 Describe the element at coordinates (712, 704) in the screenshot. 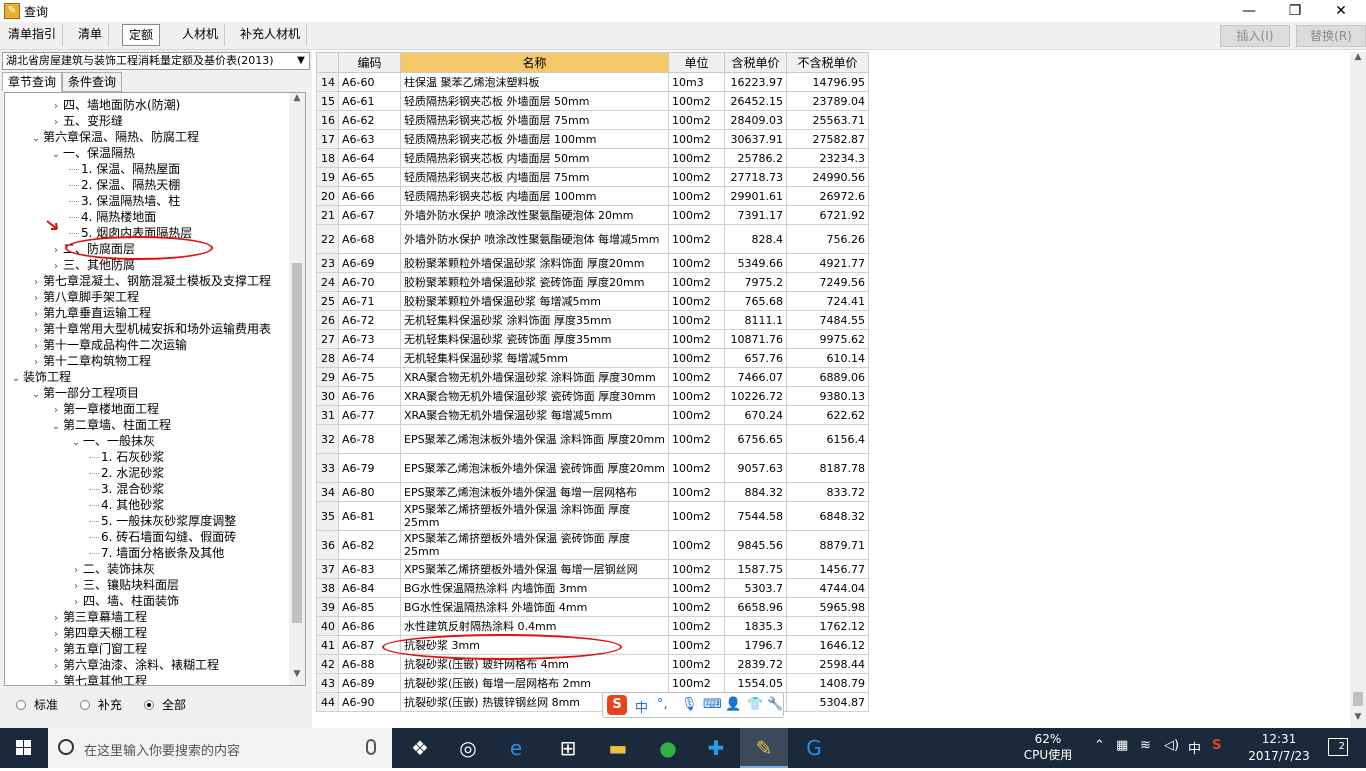

I see `keyboard-icon: ⌨` at that location.